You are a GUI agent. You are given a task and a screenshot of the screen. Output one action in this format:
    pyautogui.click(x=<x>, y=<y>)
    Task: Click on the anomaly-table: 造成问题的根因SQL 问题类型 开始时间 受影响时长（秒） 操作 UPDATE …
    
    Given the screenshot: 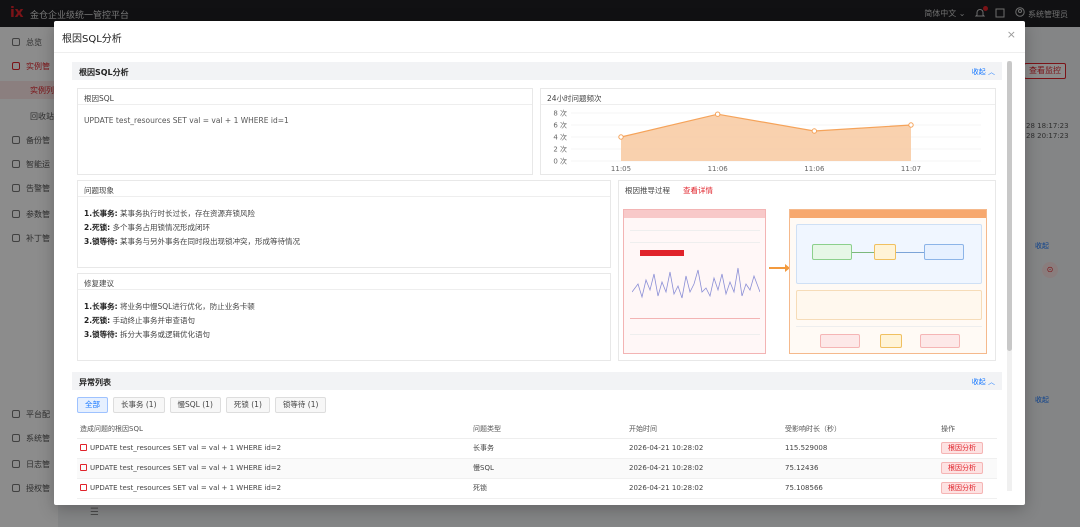 What is the action you would take?
    pyautogui.click(x=537, y=460)
    